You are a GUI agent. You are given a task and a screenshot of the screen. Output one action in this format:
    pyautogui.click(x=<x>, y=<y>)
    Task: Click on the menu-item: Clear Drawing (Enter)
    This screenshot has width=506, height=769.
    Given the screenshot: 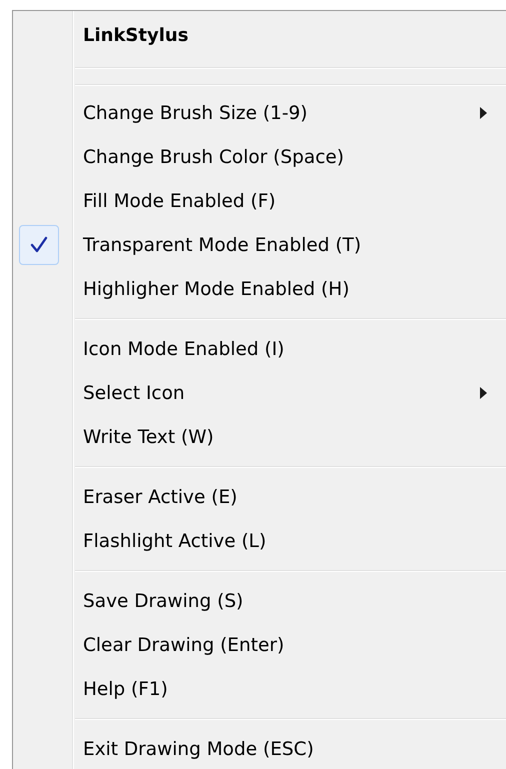 What is the action you would take?
    pyautogui.click(x=259, y=645)
    